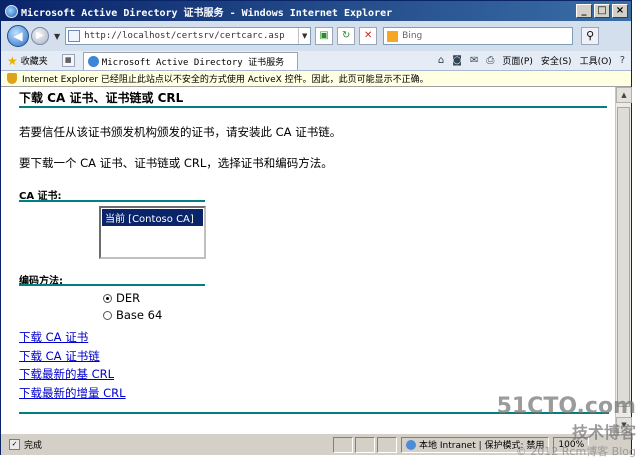 Image resolution: width=640 pixels, height=461 pixels. Describe the element at coordinates (12, 78) in the screenshot. I see `shield-icon` at that location.